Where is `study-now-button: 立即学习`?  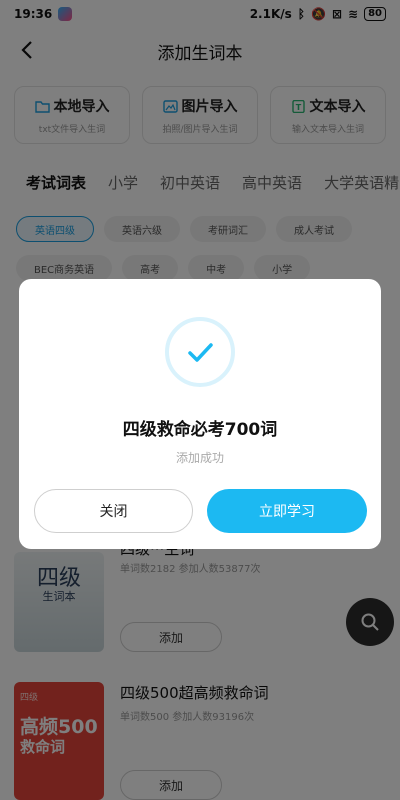 study-now-button: 立即学习 is located at coordinates (287, 511).